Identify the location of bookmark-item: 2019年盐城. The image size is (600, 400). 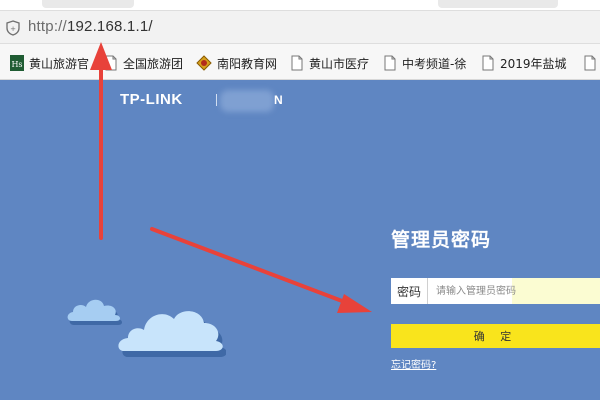
(524, 63).